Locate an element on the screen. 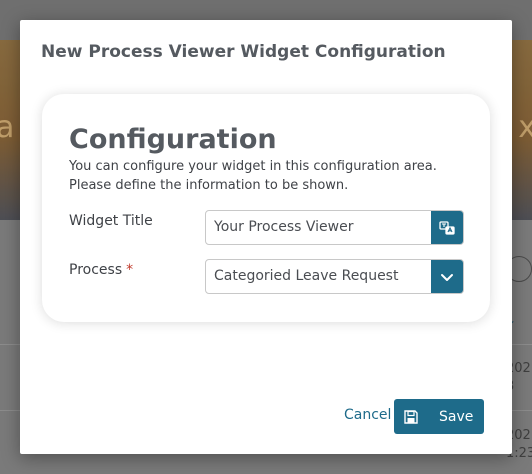 This screenshot has height=474, width=532. save-label: Save is located at coordinates (456, 416).